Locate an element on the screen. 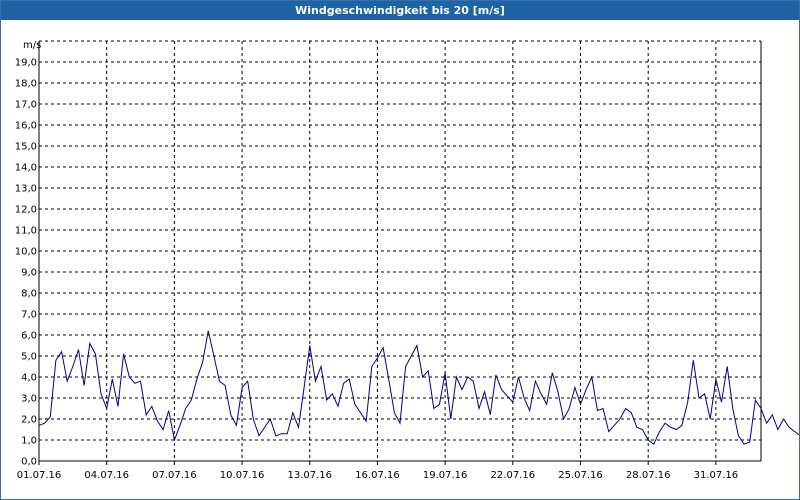  y-tick-label: 16,0 is located at coordinates (26, 126).